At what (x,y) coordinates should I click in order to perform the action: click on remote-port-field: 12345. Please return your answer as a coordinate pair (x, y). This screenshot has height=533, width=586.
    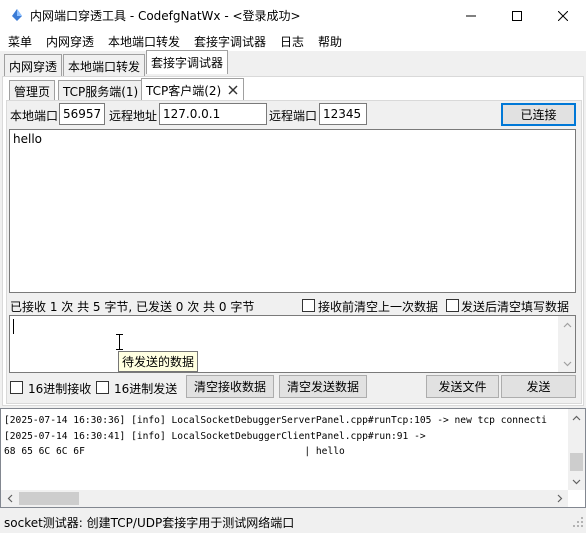
    Looking at the image, I should click on (343, 114).